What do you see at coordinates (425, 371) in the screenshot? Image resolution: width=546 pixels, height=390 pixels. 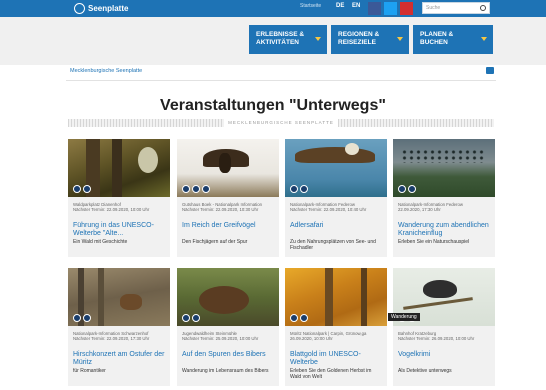 I see `event-description: Als Detektive unterwegs` at bounding box center [425, 371].